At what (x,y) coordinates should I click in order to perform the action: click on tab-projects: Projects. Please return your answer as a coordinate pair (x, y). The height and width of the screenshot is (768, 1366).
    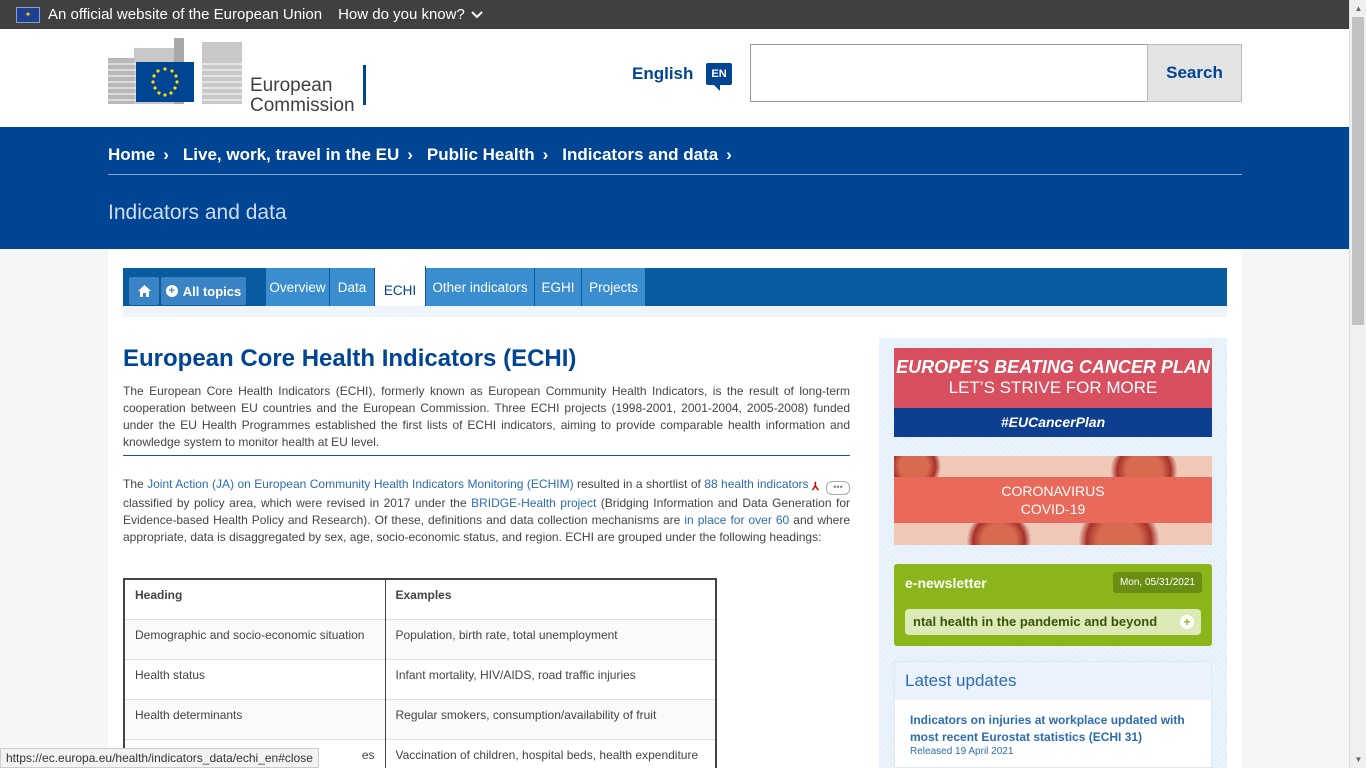
    Looking at the image, I should click on (614, 287).